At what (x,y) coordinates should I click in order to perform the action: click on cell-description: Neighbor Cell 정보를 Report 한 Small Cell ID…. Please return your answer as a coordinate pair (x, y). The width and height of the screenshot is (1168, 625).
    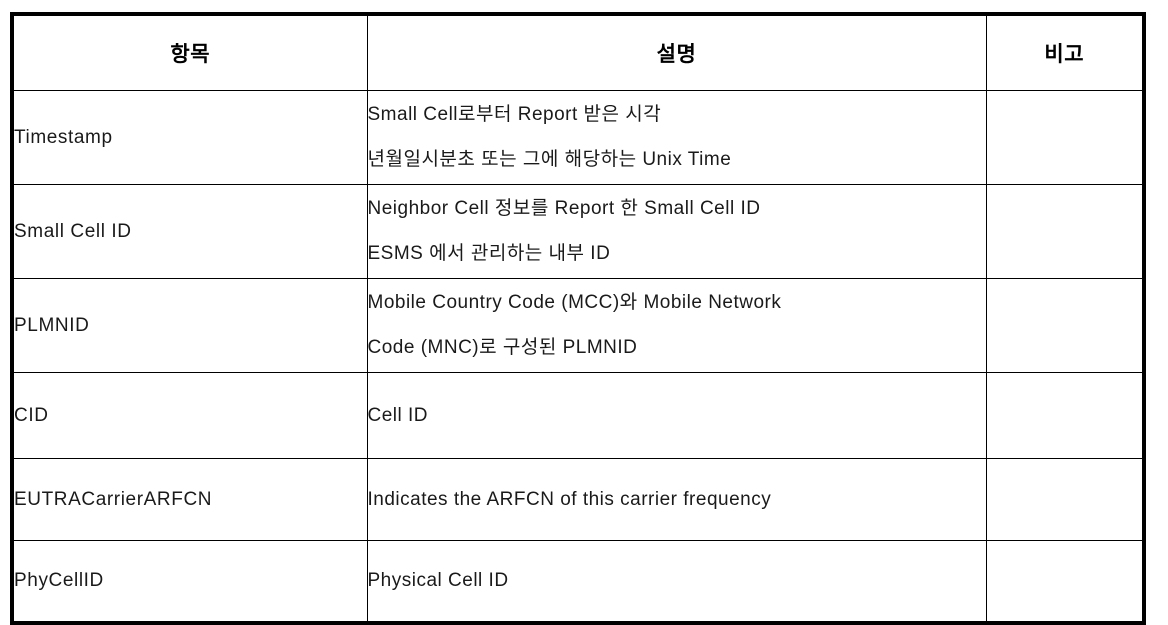
    Looking at the image, I should click on (676, 231).